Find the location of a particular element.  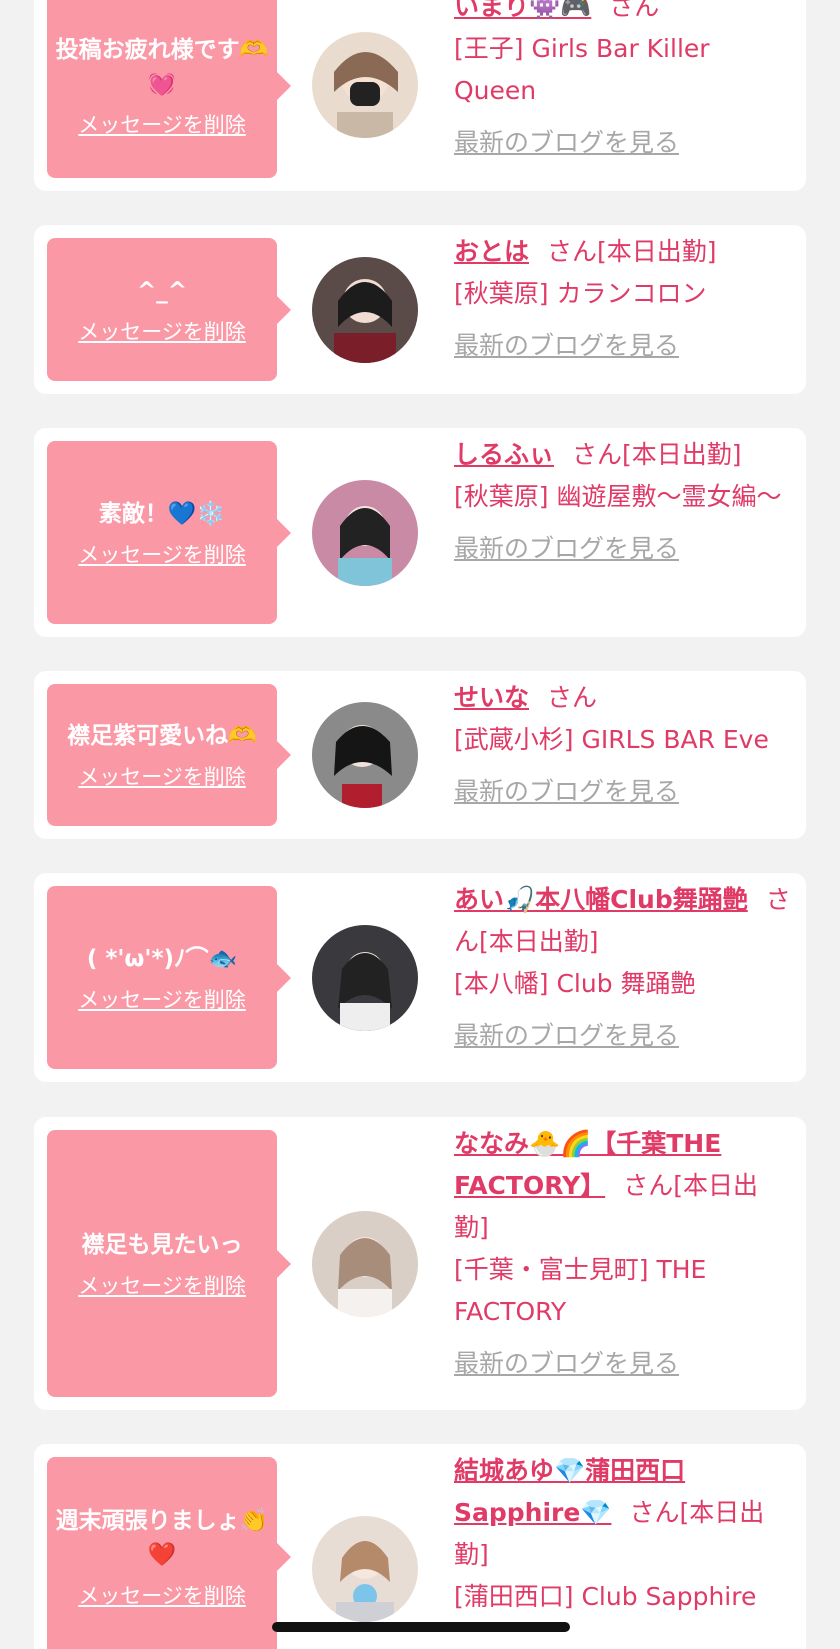

message-bubble: 襟足も見たいっ メッセージを削除 is located at coordinates (162, 1263).